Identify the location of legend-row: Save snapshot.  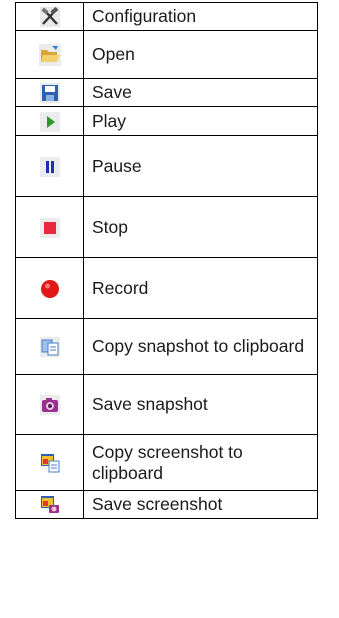
(166, 404).